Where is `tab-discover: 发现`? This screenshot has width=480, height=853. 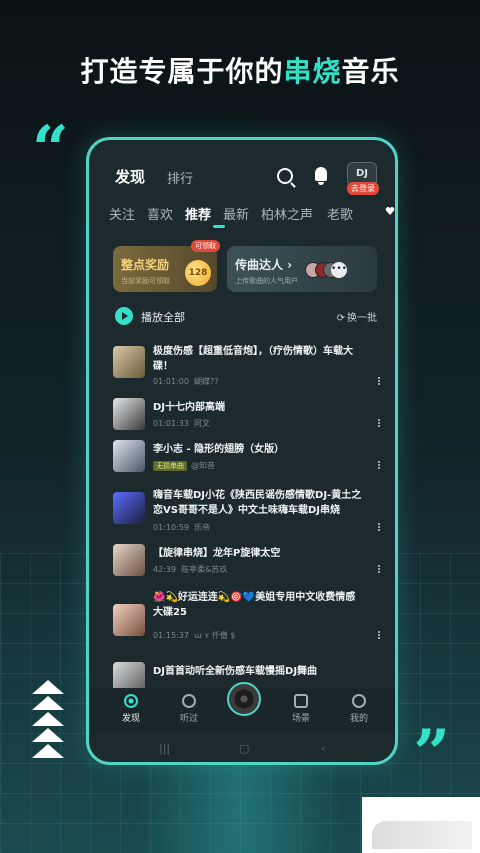
tab-discover: 发现 is located at coordinates (130, 176).